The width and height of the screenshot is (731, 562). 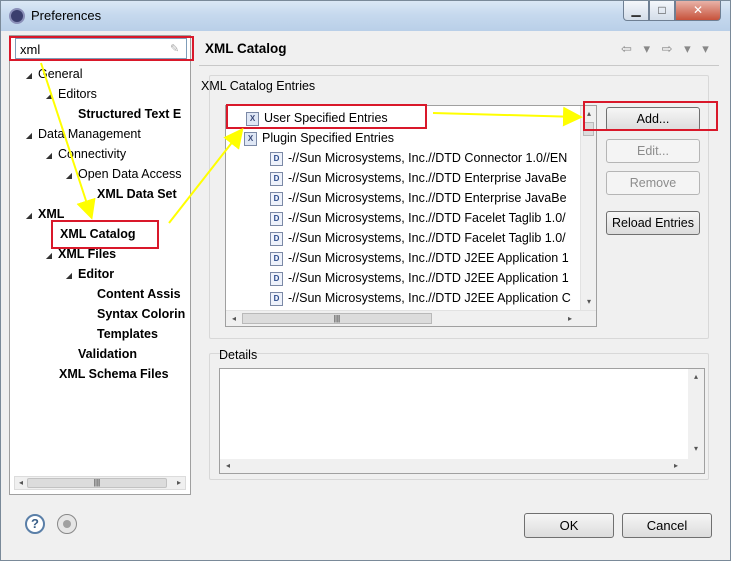 I want to click on entries-horizontal-scrollbar: ◂ ||| ▸, so click(x=411, y=318).